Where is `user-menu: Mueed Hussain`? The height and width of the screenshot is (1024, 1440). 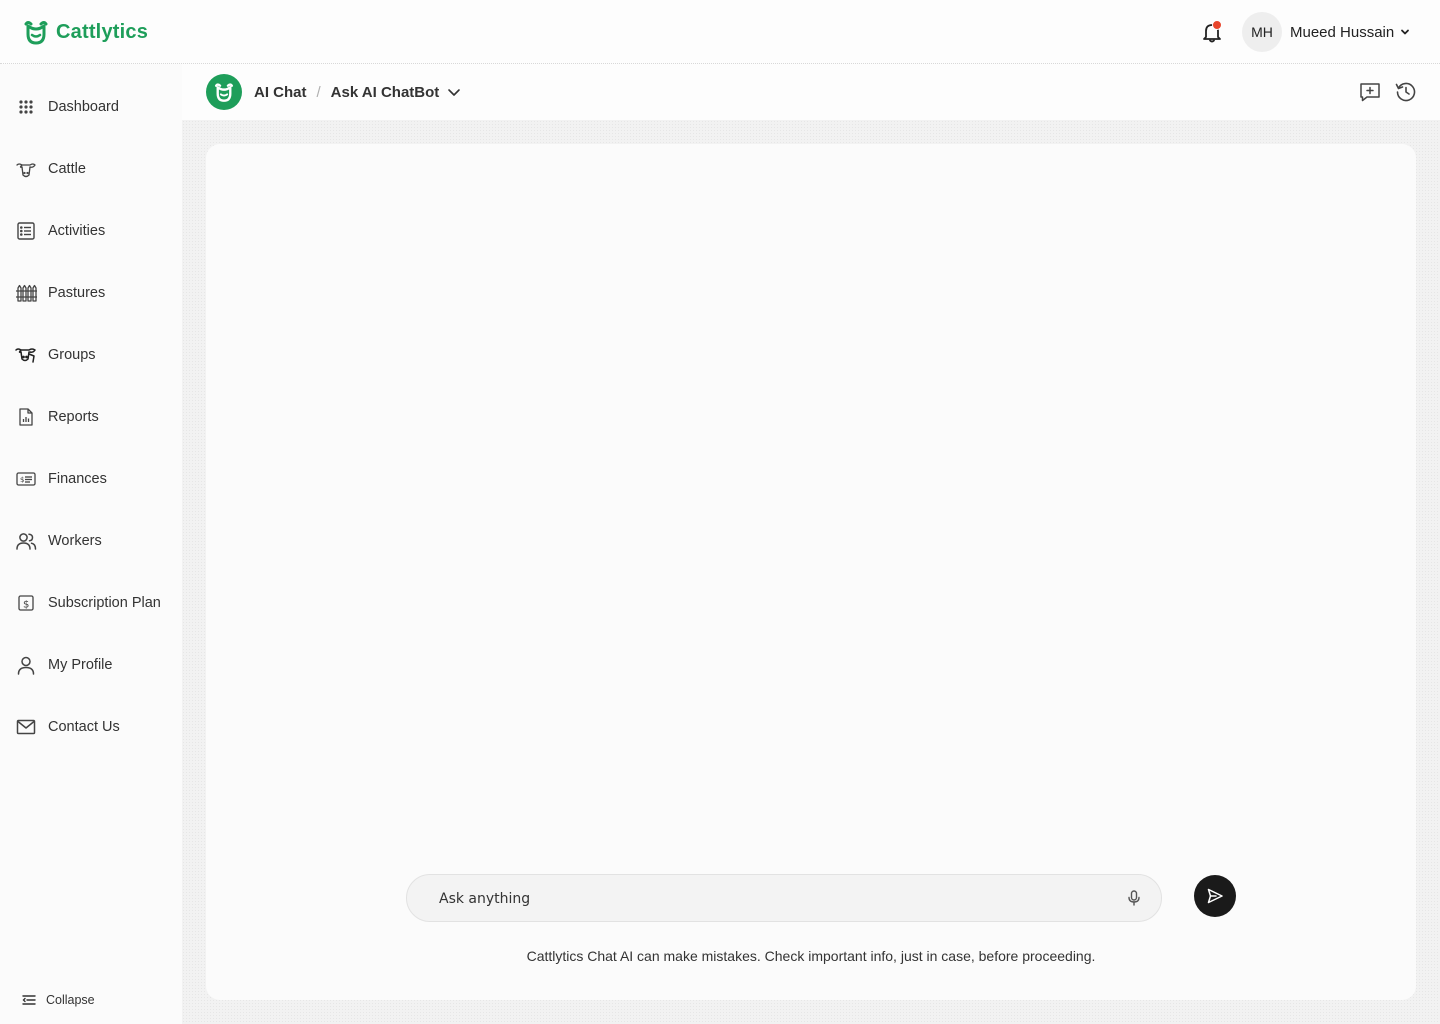 user-menu: Mueed Hussain is located at coordinates (1350, 32).